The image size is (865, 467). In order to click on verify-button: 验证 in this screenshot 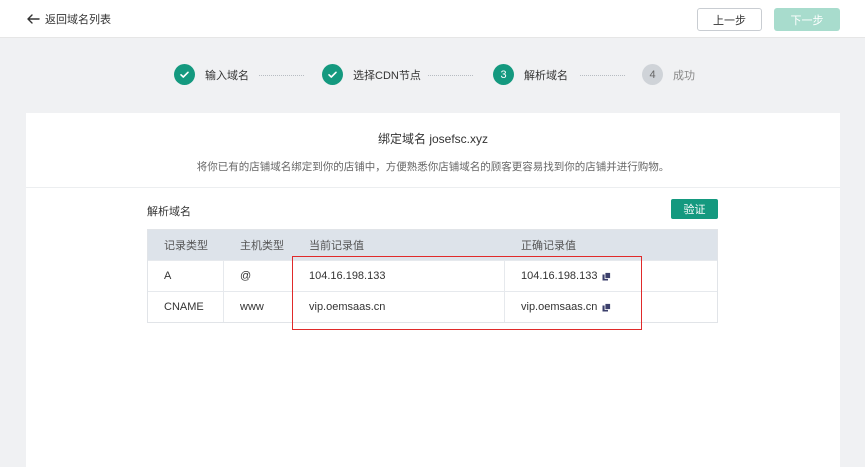, I will do `click(694, 209)`.